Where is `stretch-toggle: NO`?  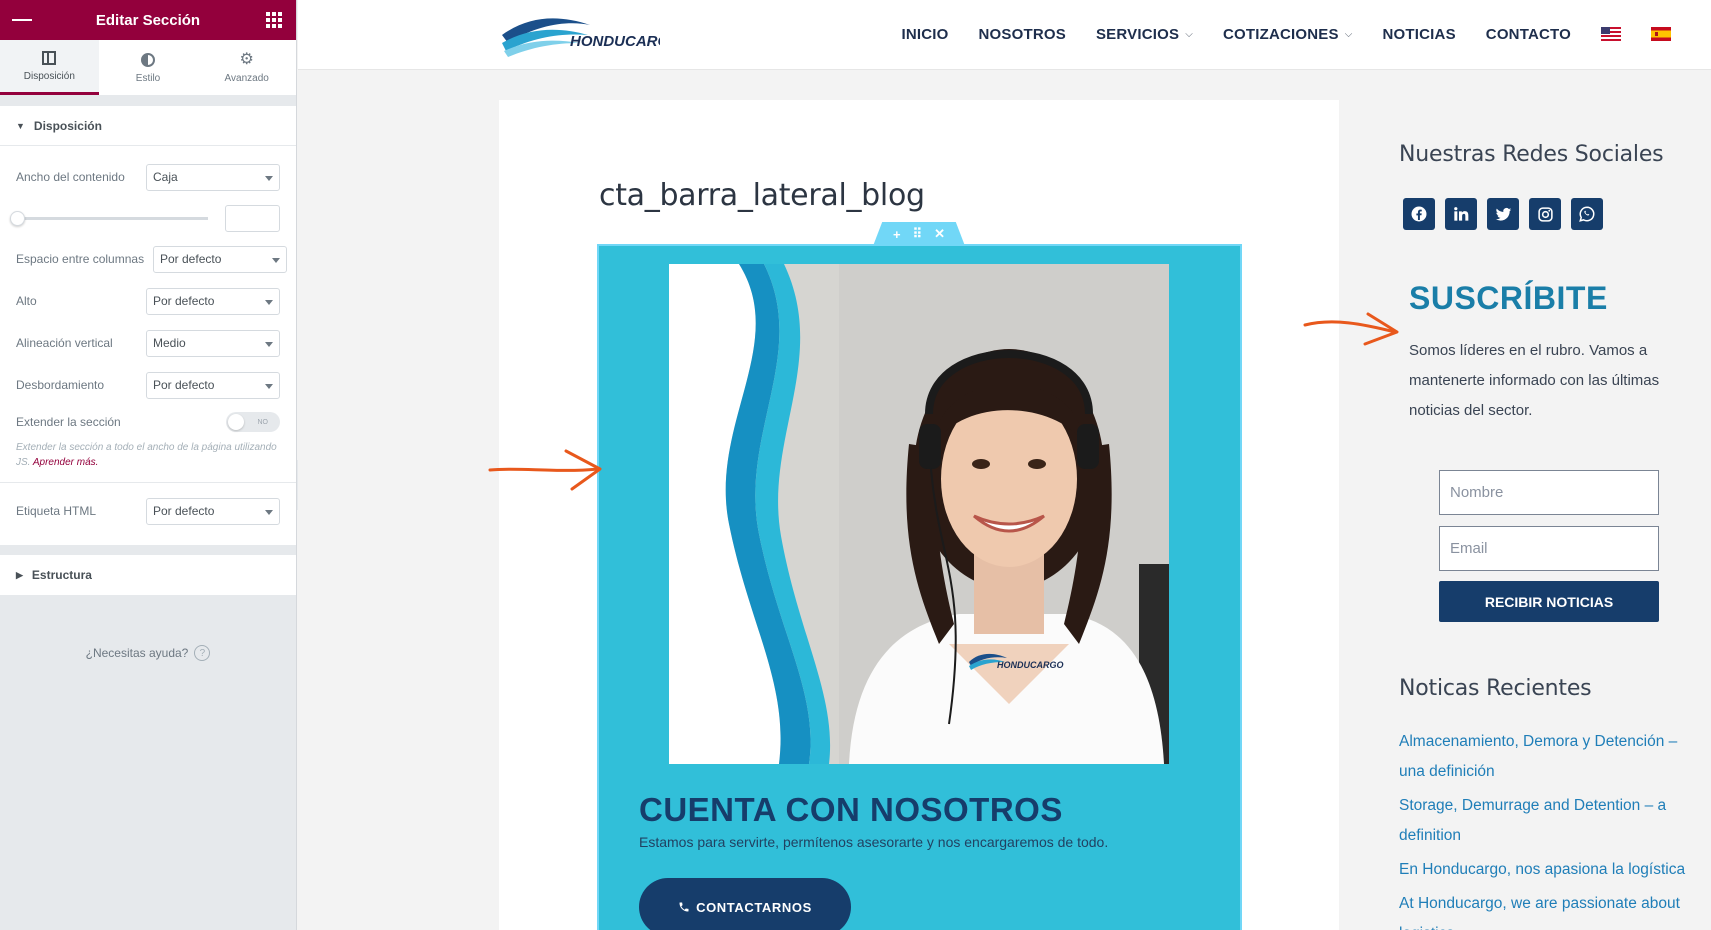
stretch-toggle: NO is located at coordinates (253, 422).